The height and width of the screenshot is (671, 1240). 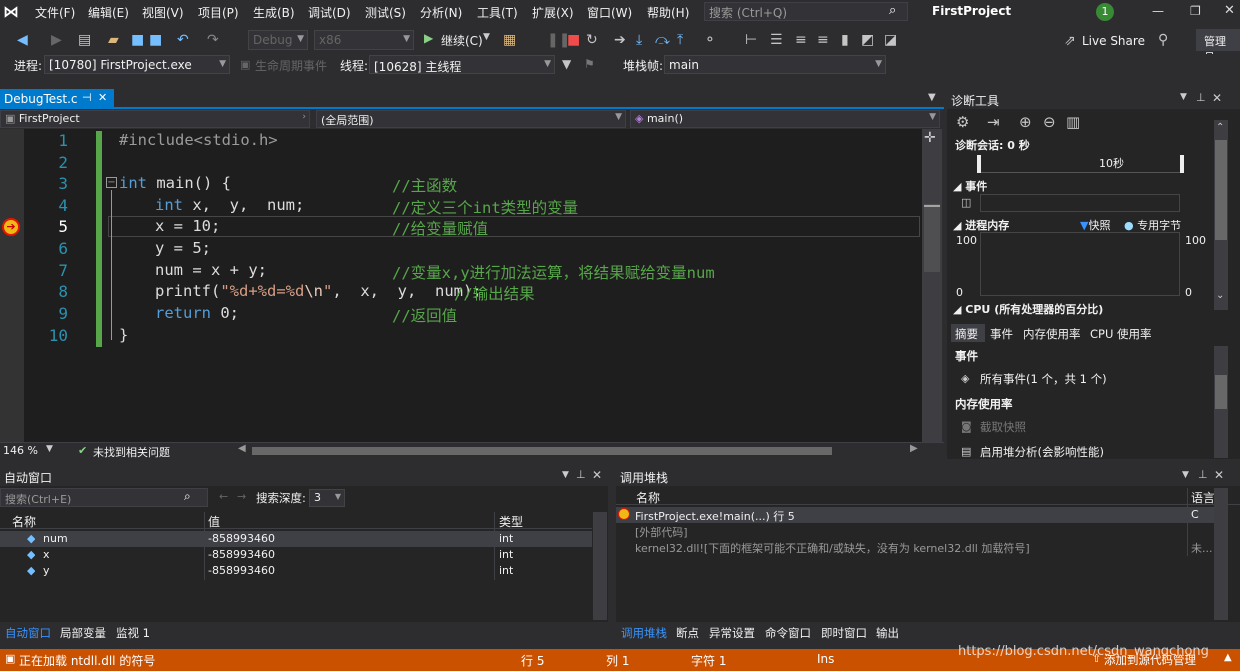 What do you see at coordinates (687, 633) in the screenshot?
I see `tab-breakpoints: 断点` at bounding box center [687, 633].